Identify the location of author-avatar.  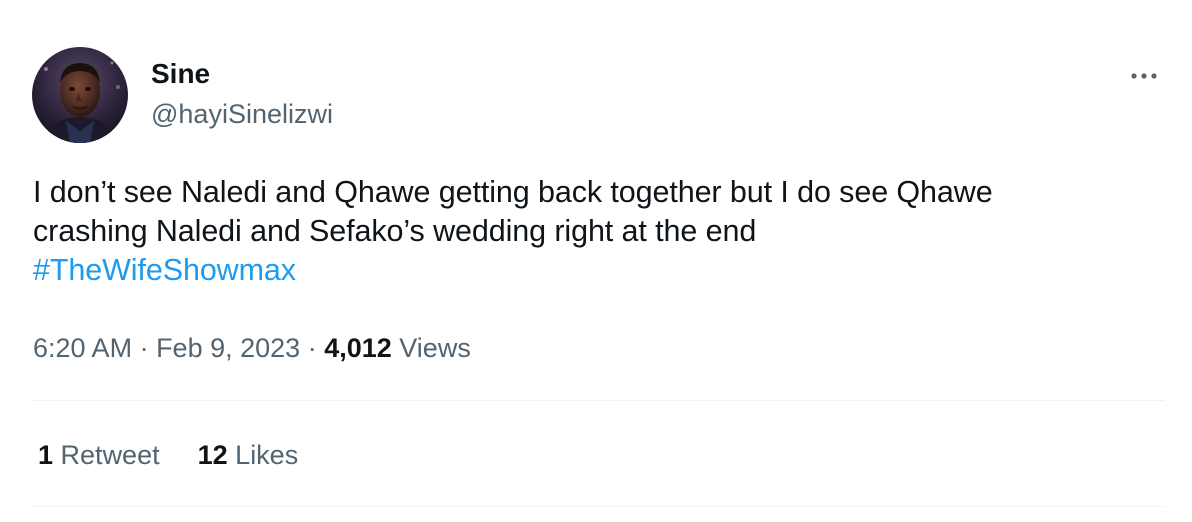
(80, 95).